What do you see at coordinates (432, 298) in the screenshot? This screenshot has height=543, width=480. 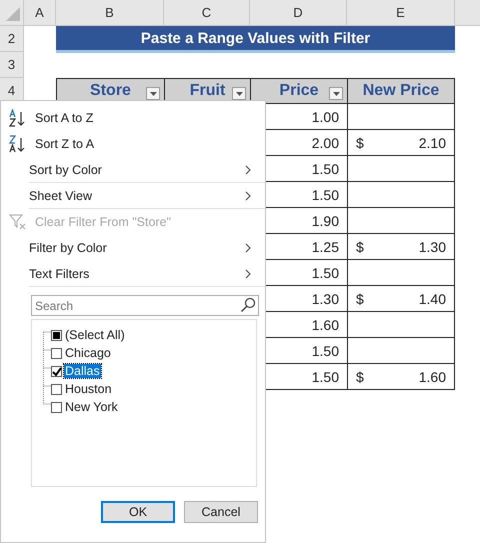 I see `new-price-value: 1.40` at bounding box center [432, 298].